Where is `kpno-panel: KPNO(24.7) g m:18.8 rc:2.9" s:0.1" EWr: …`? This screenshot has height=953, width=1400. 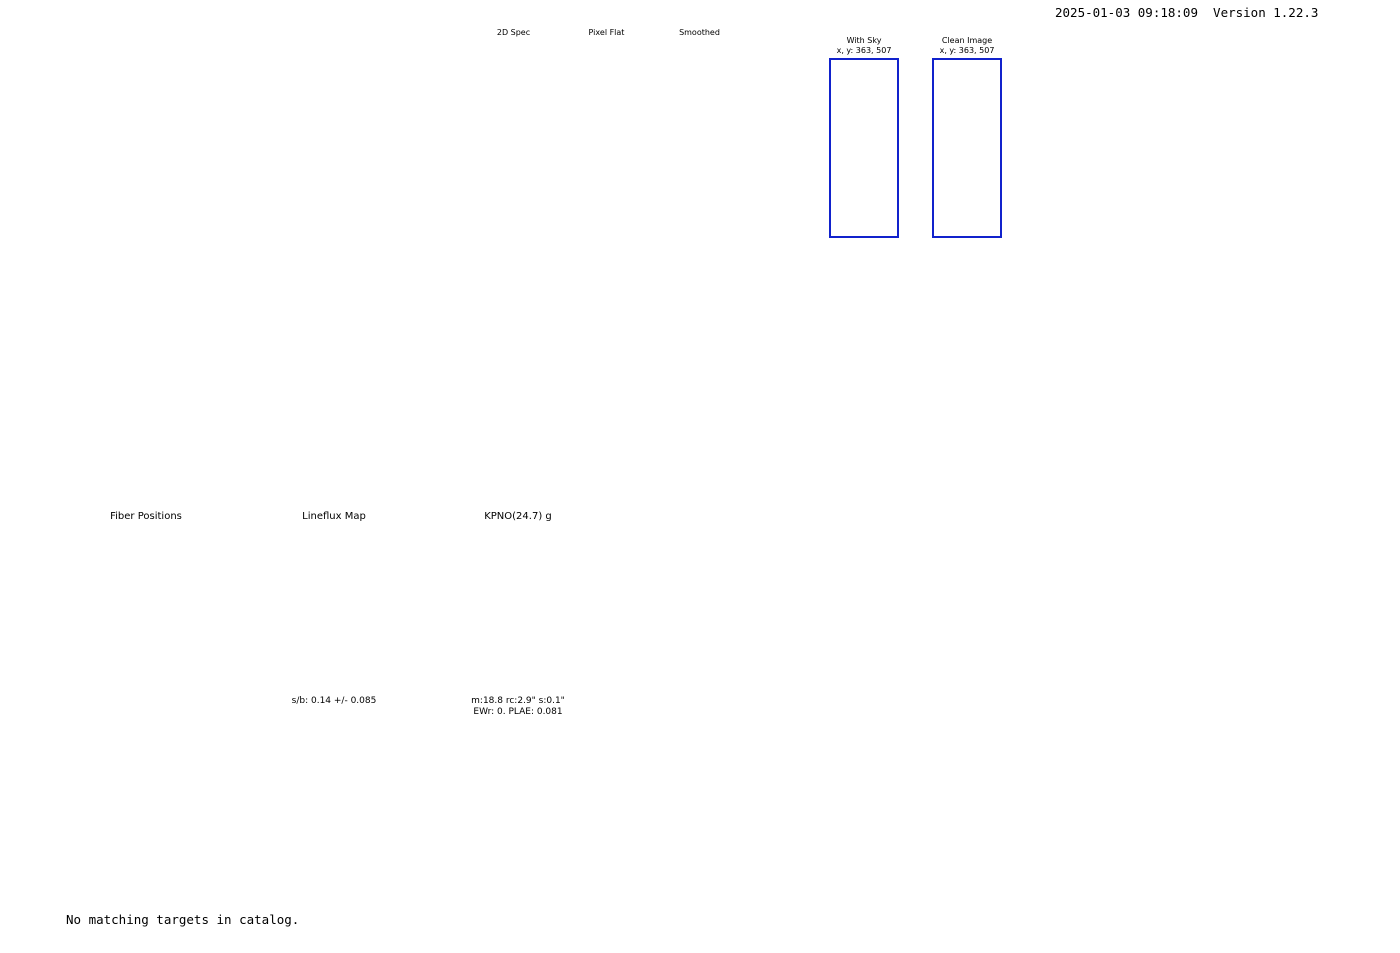 kpno-panel: KPNO(24.7) g m:18.8 rc:2.9" s:0.1" EWr: … is located at coordinates (518, 614).